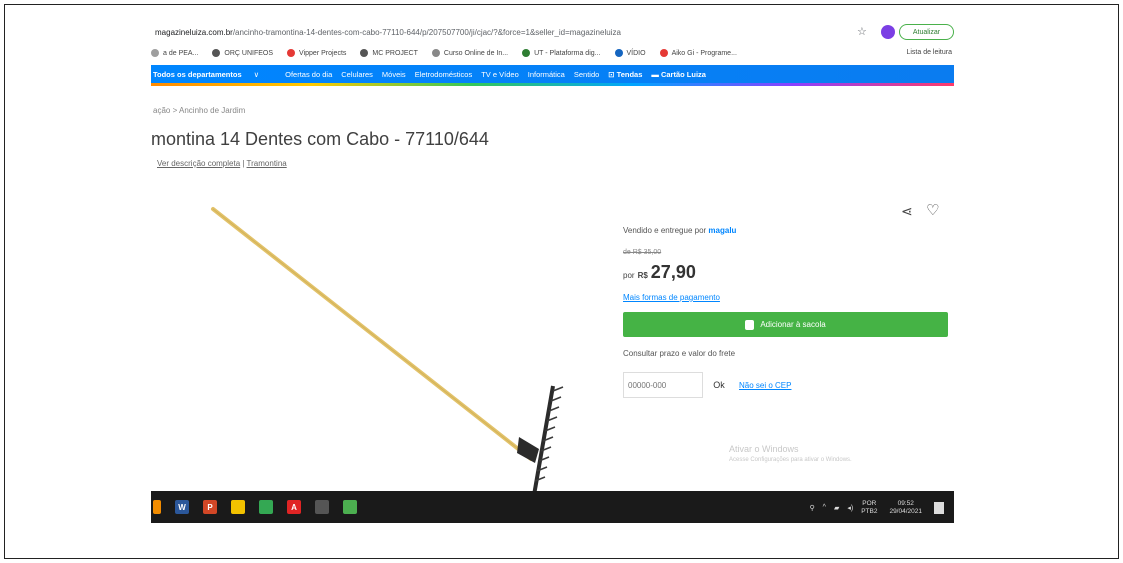 The width and height of the screenshot is (1123, 563). I want to click on nav-item-celulares: Celulares, so click(357, 74).